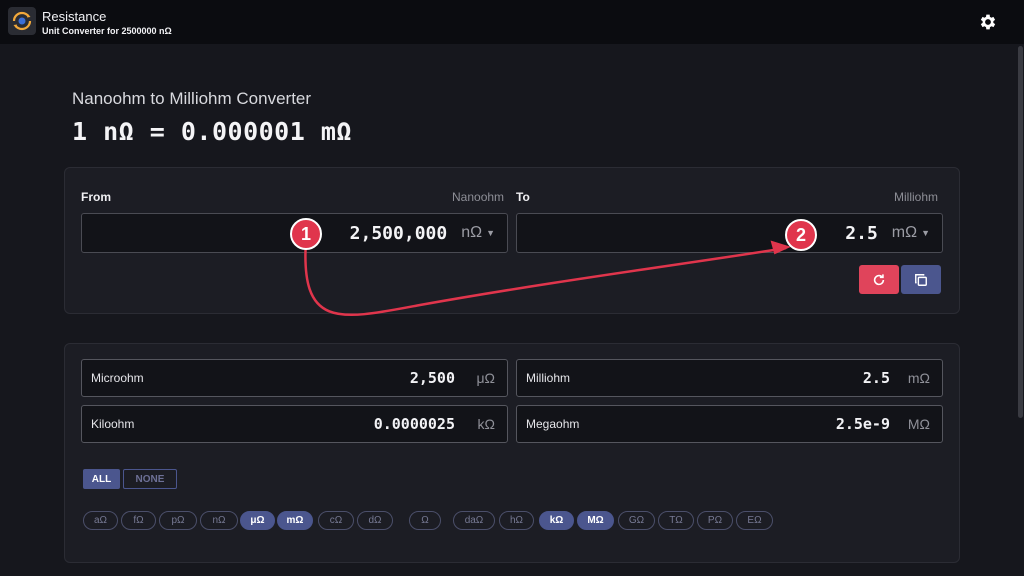 This screenshot has width=1024, height=576. I want to click on unit-filter-chip: mΩ, so click(295, 520).